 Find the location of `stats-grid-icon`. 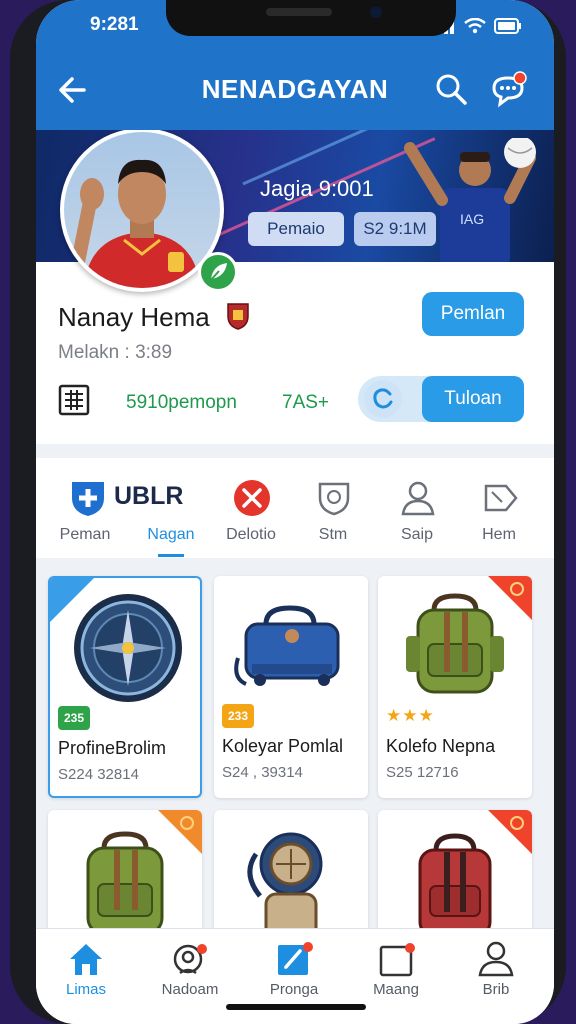

stats-grid-icon is located at coordinates (74, 400).